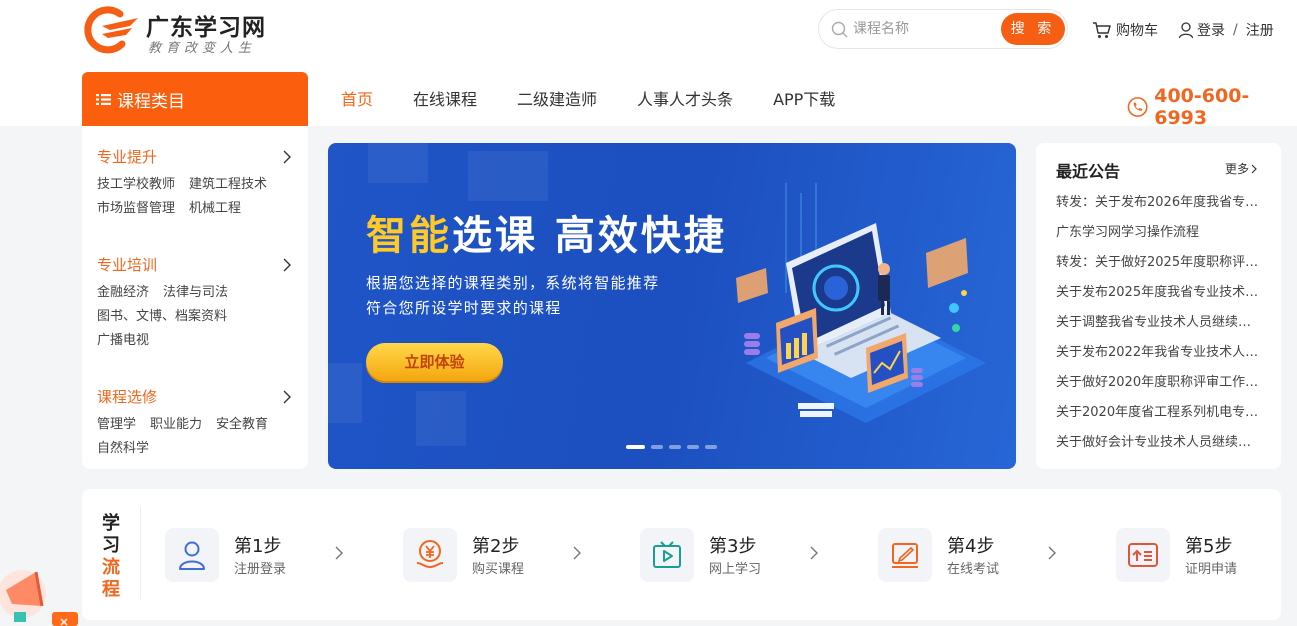 This screenshot has height=626, width=1297. I want to click on yuan-coin-icon, so click(430, 554).